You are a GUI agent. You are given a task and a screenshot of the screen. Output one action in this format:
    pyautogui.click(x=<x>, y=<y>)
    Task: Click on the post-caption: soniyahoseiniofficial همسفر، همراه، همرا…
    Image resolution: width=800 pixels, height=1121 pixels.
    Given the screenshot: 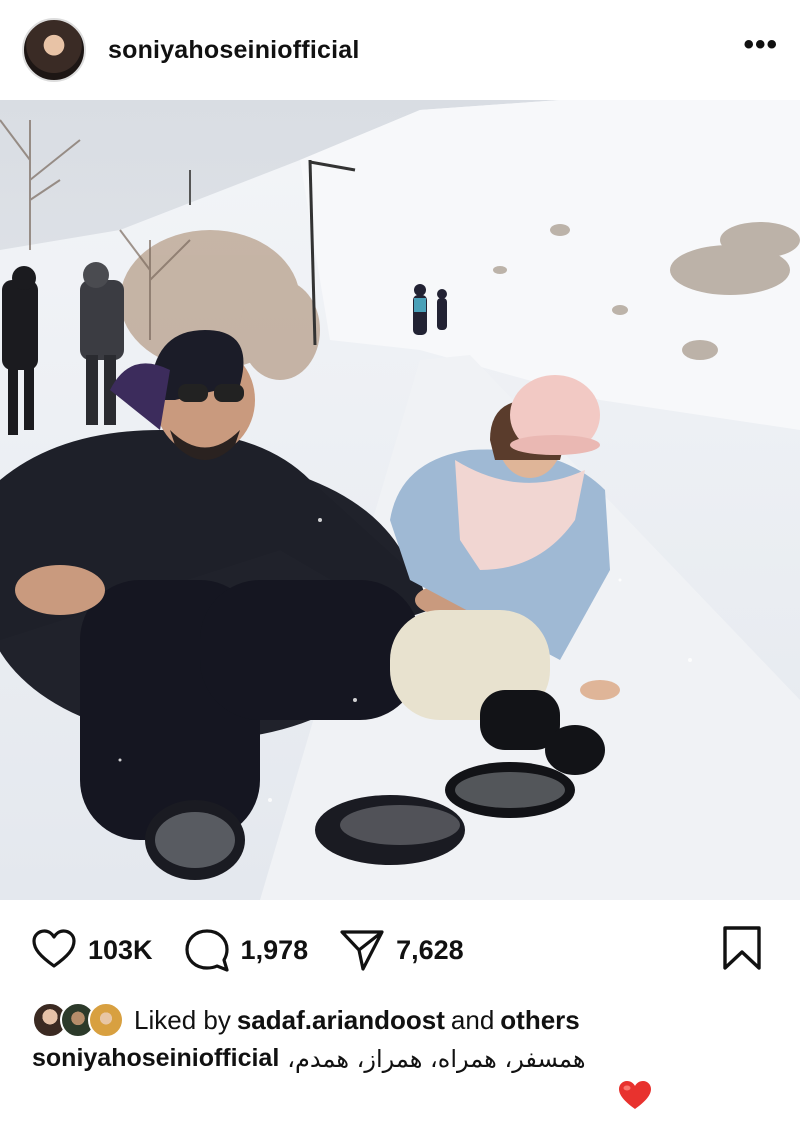 What is the action you would take?
    pyautogui.click(x=402, y=1058)
    